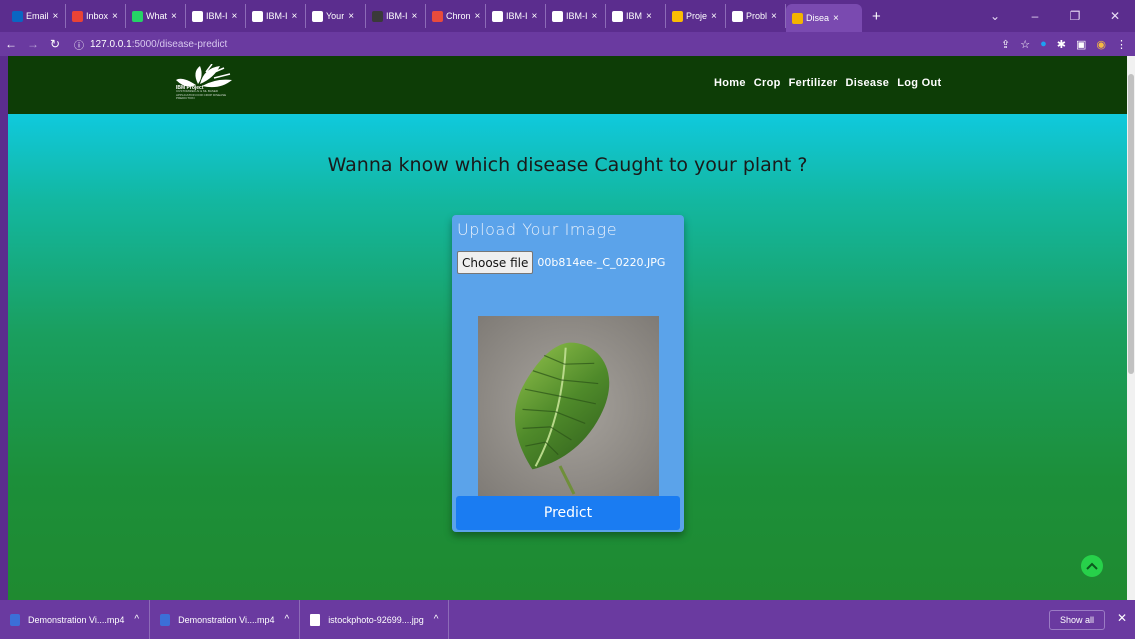 Image resolution: width=1135 pixels, height=639 pixels. I want to click on close-downloads-icon: ✕, so click(1122, 618).